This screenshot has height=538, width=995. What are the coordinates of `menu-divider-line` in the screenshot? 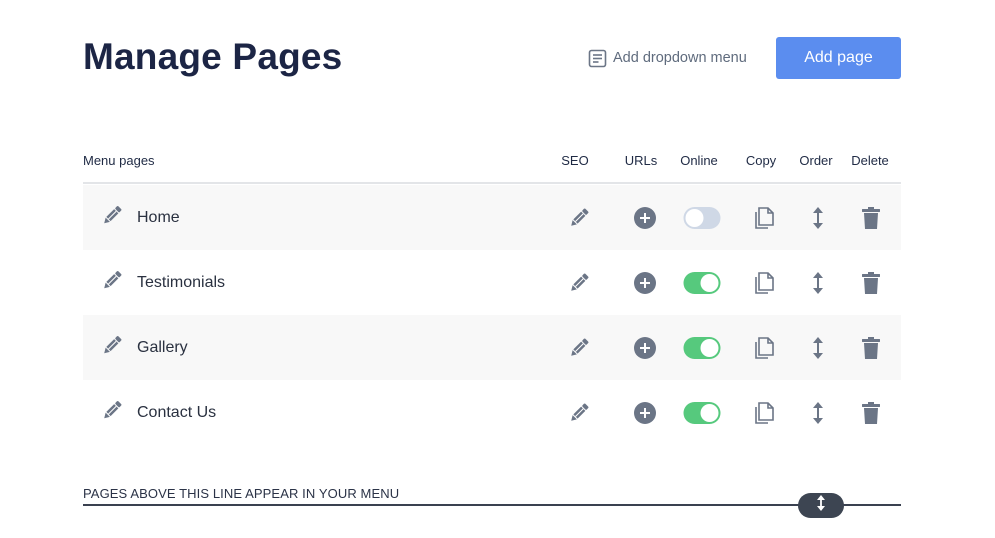 It's located at (492, 505).